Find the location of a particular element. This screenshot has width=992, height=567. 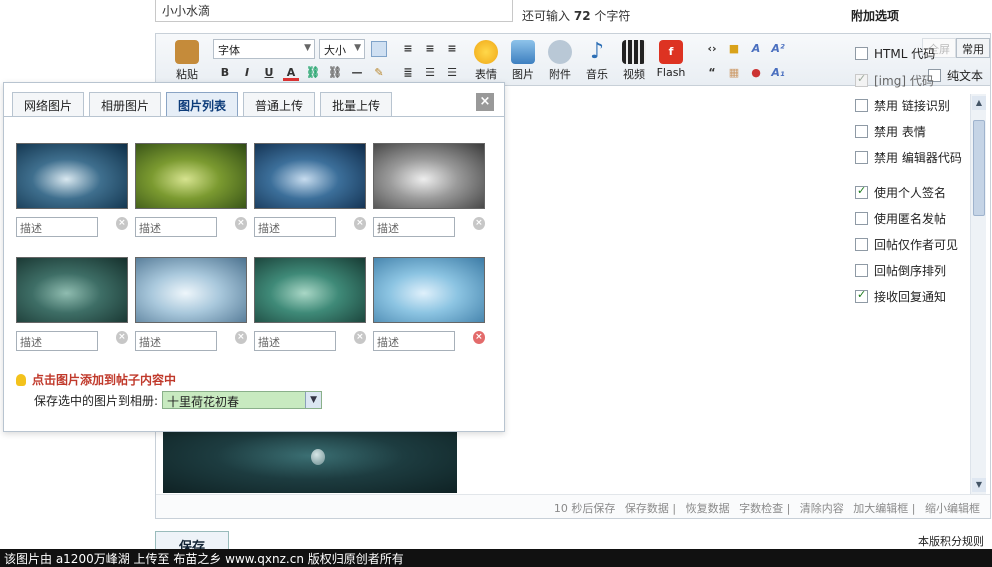

editor-scrollbar: ▲ ▼ is located at coordinates (978, 294).